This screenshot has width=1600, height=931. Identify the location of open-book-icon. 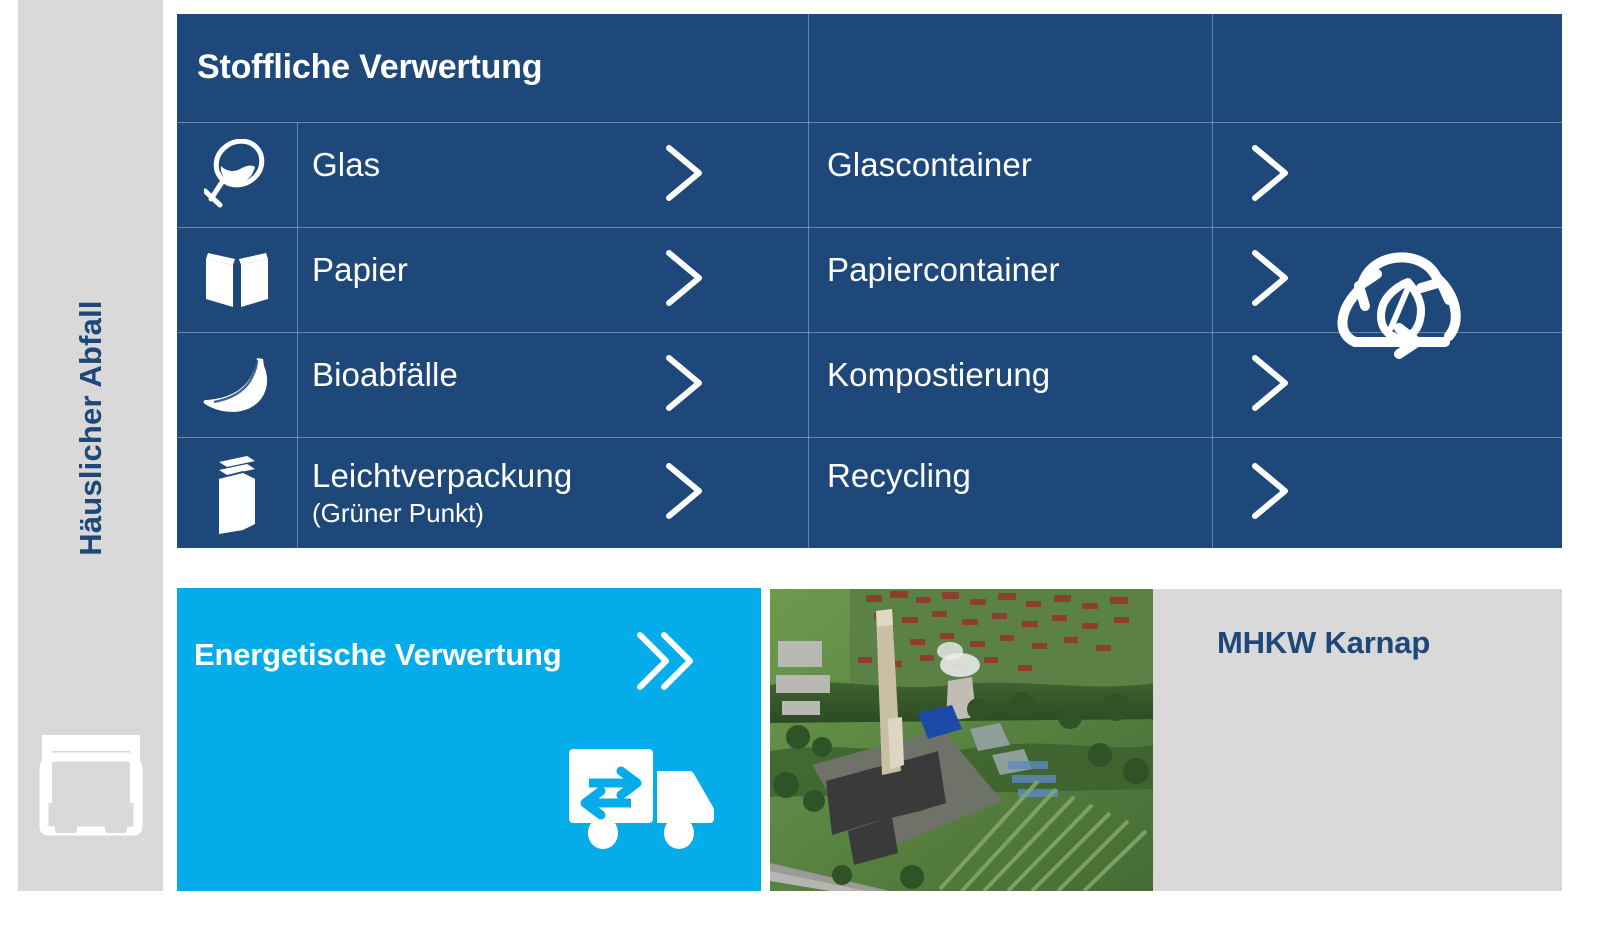
(237, 279).